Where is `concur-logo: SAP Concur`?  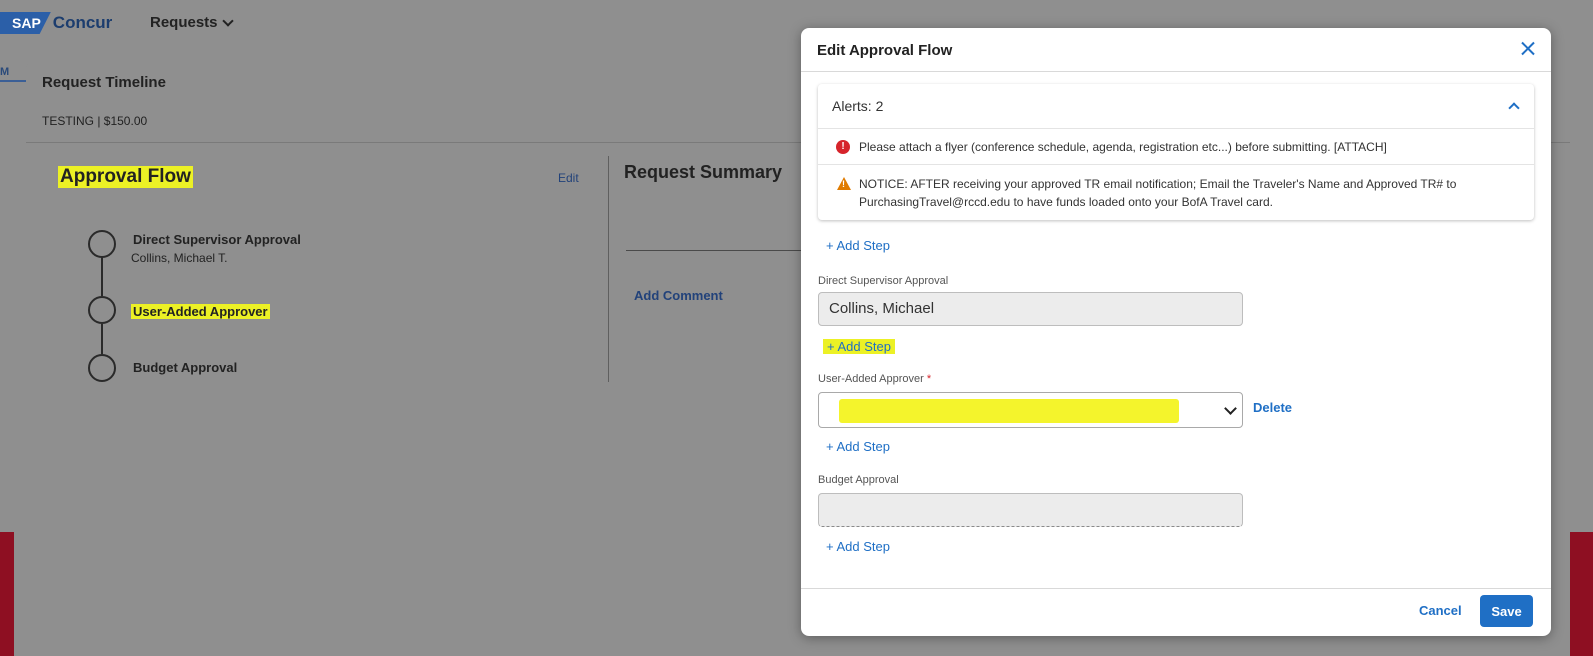 concur-logo: SAP Concur is located at coordinates (56, 23).